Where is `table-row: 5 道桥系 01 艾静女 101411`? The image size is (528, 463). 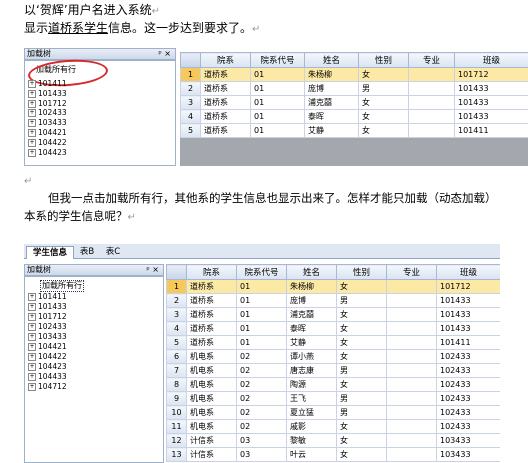
table-row: 5 道桥系 01 艾静女 101411 is located at coordinates (354, 130).